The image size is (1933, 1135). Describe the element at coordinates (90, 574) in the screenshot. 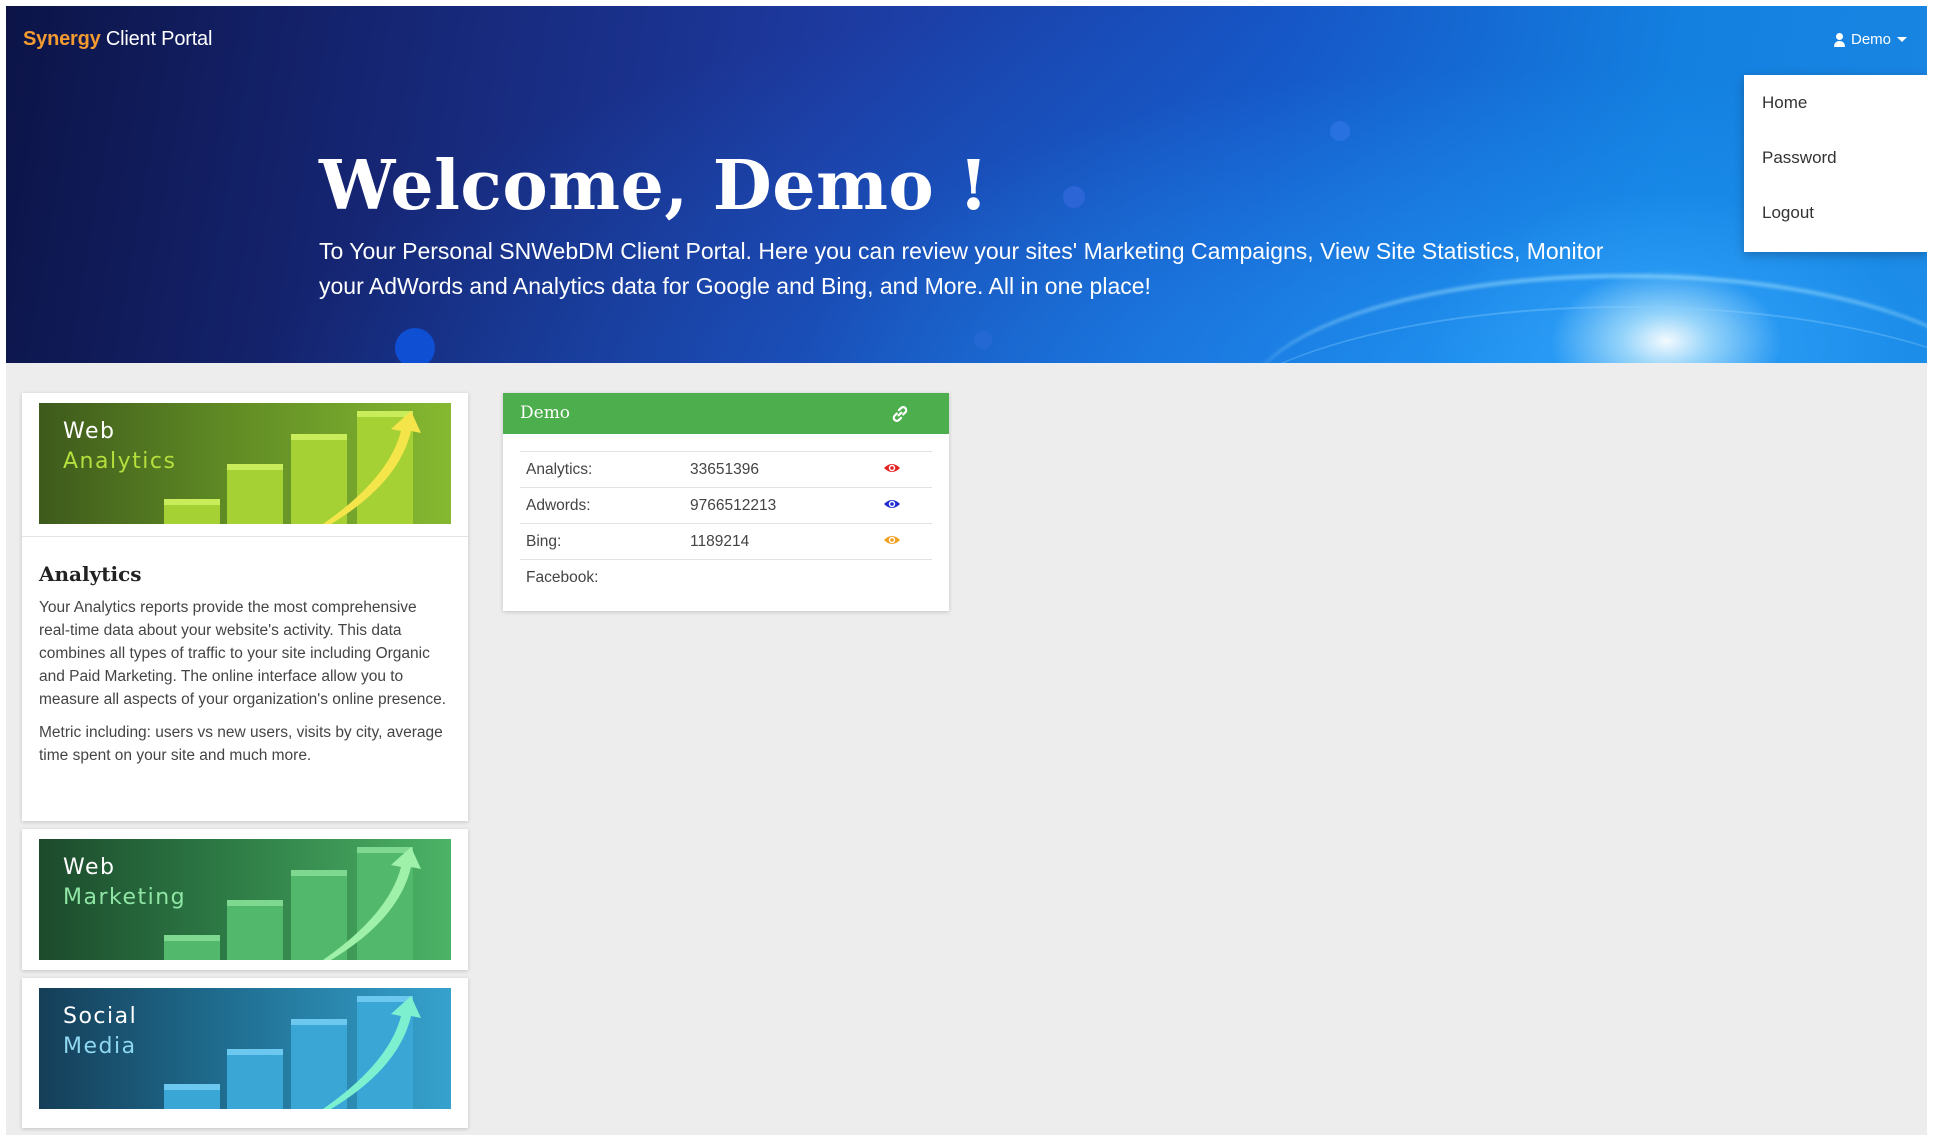

I see `analytics-heading: Analytics` at that location.